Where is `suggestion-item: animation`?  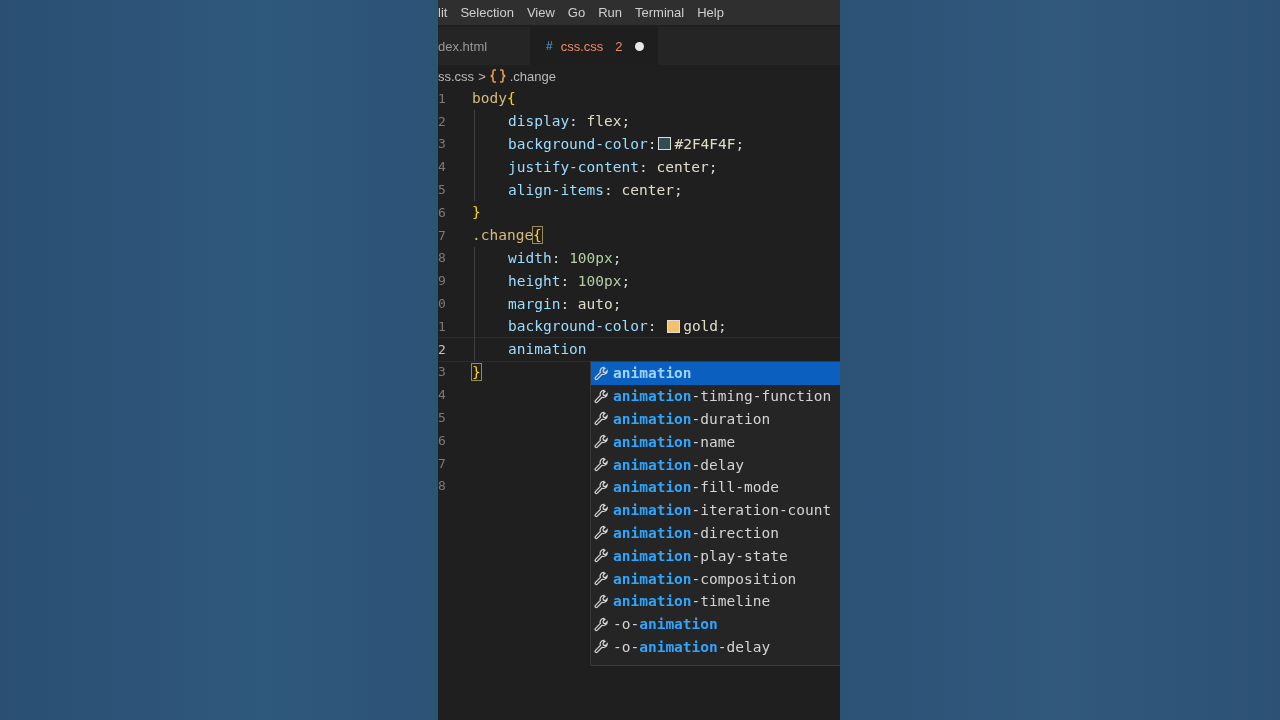 suggestion-item: animation is located at coordinates (715, 373).